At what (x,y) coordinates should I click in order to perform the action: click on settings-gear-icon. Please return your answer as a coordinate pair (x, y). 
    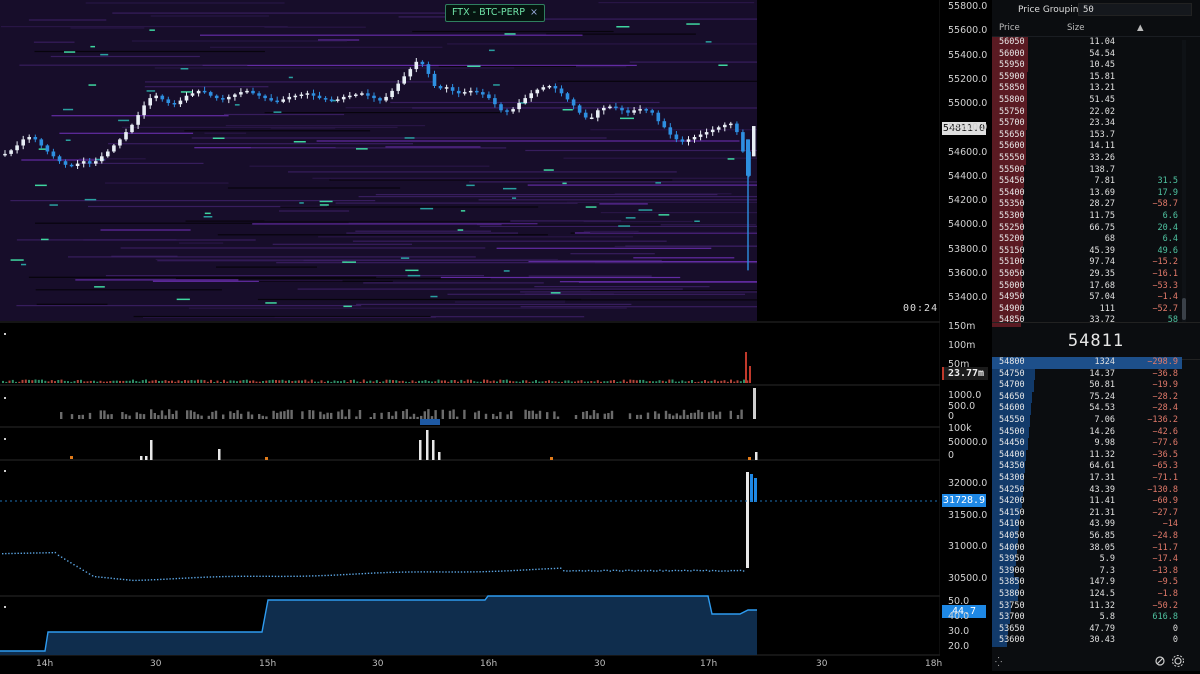
    Looking at the image, I should click on (1178, 661).